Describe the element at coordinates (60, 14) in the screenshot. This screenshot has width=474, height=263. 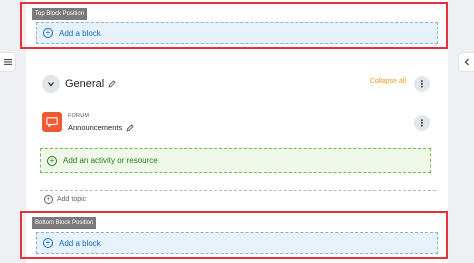
I see `region-title: Top Block Position` at that location.